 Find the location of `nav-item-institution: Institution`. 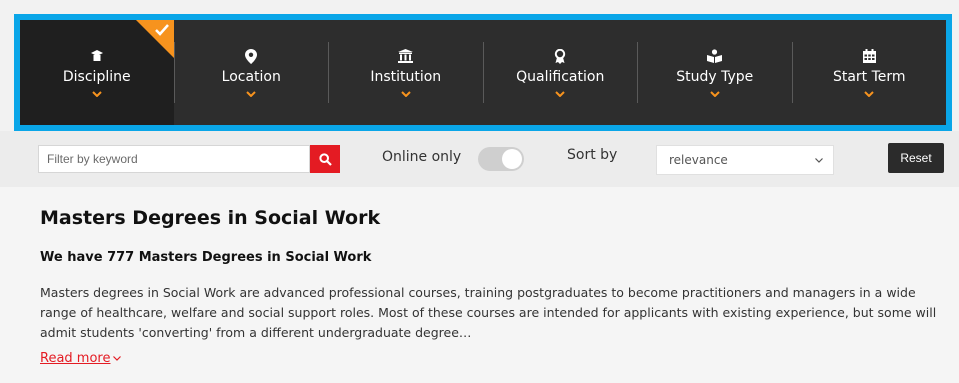

nav-item-institution: Institution is located at coordinates (406, 72).